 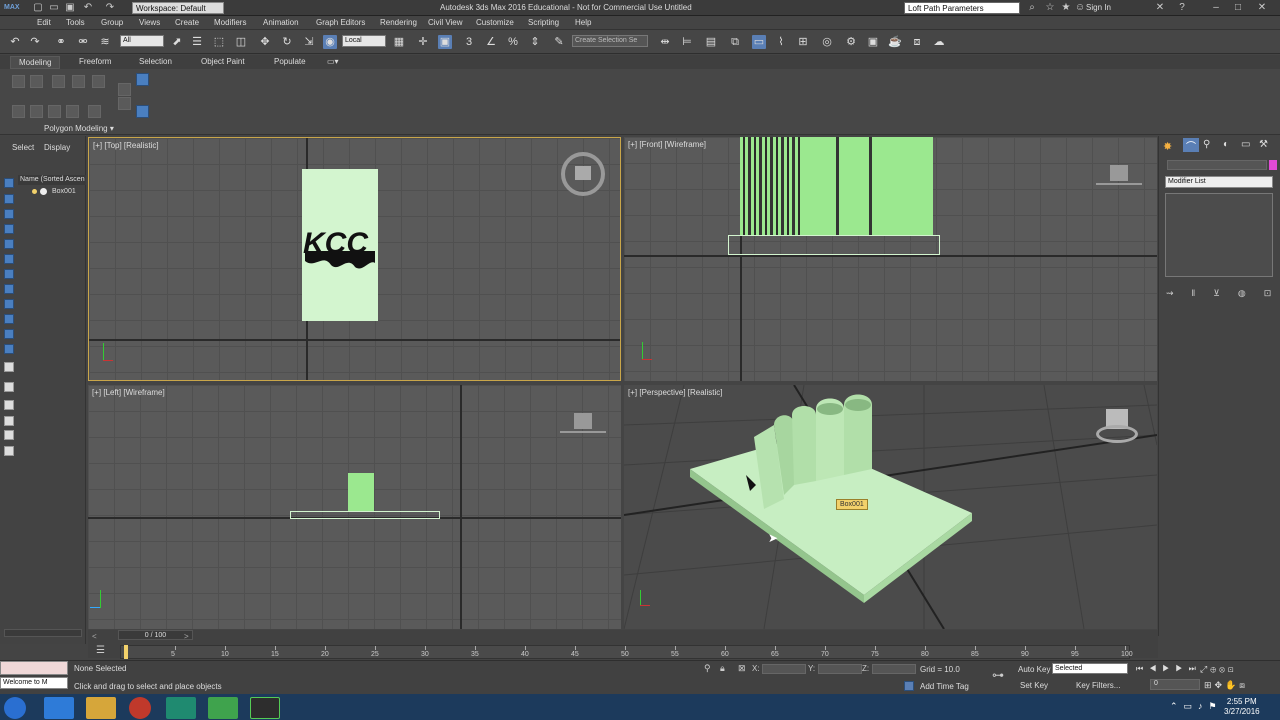 I want to click on modify-tab-icon: ⌒, so click(x=1191, y=145).